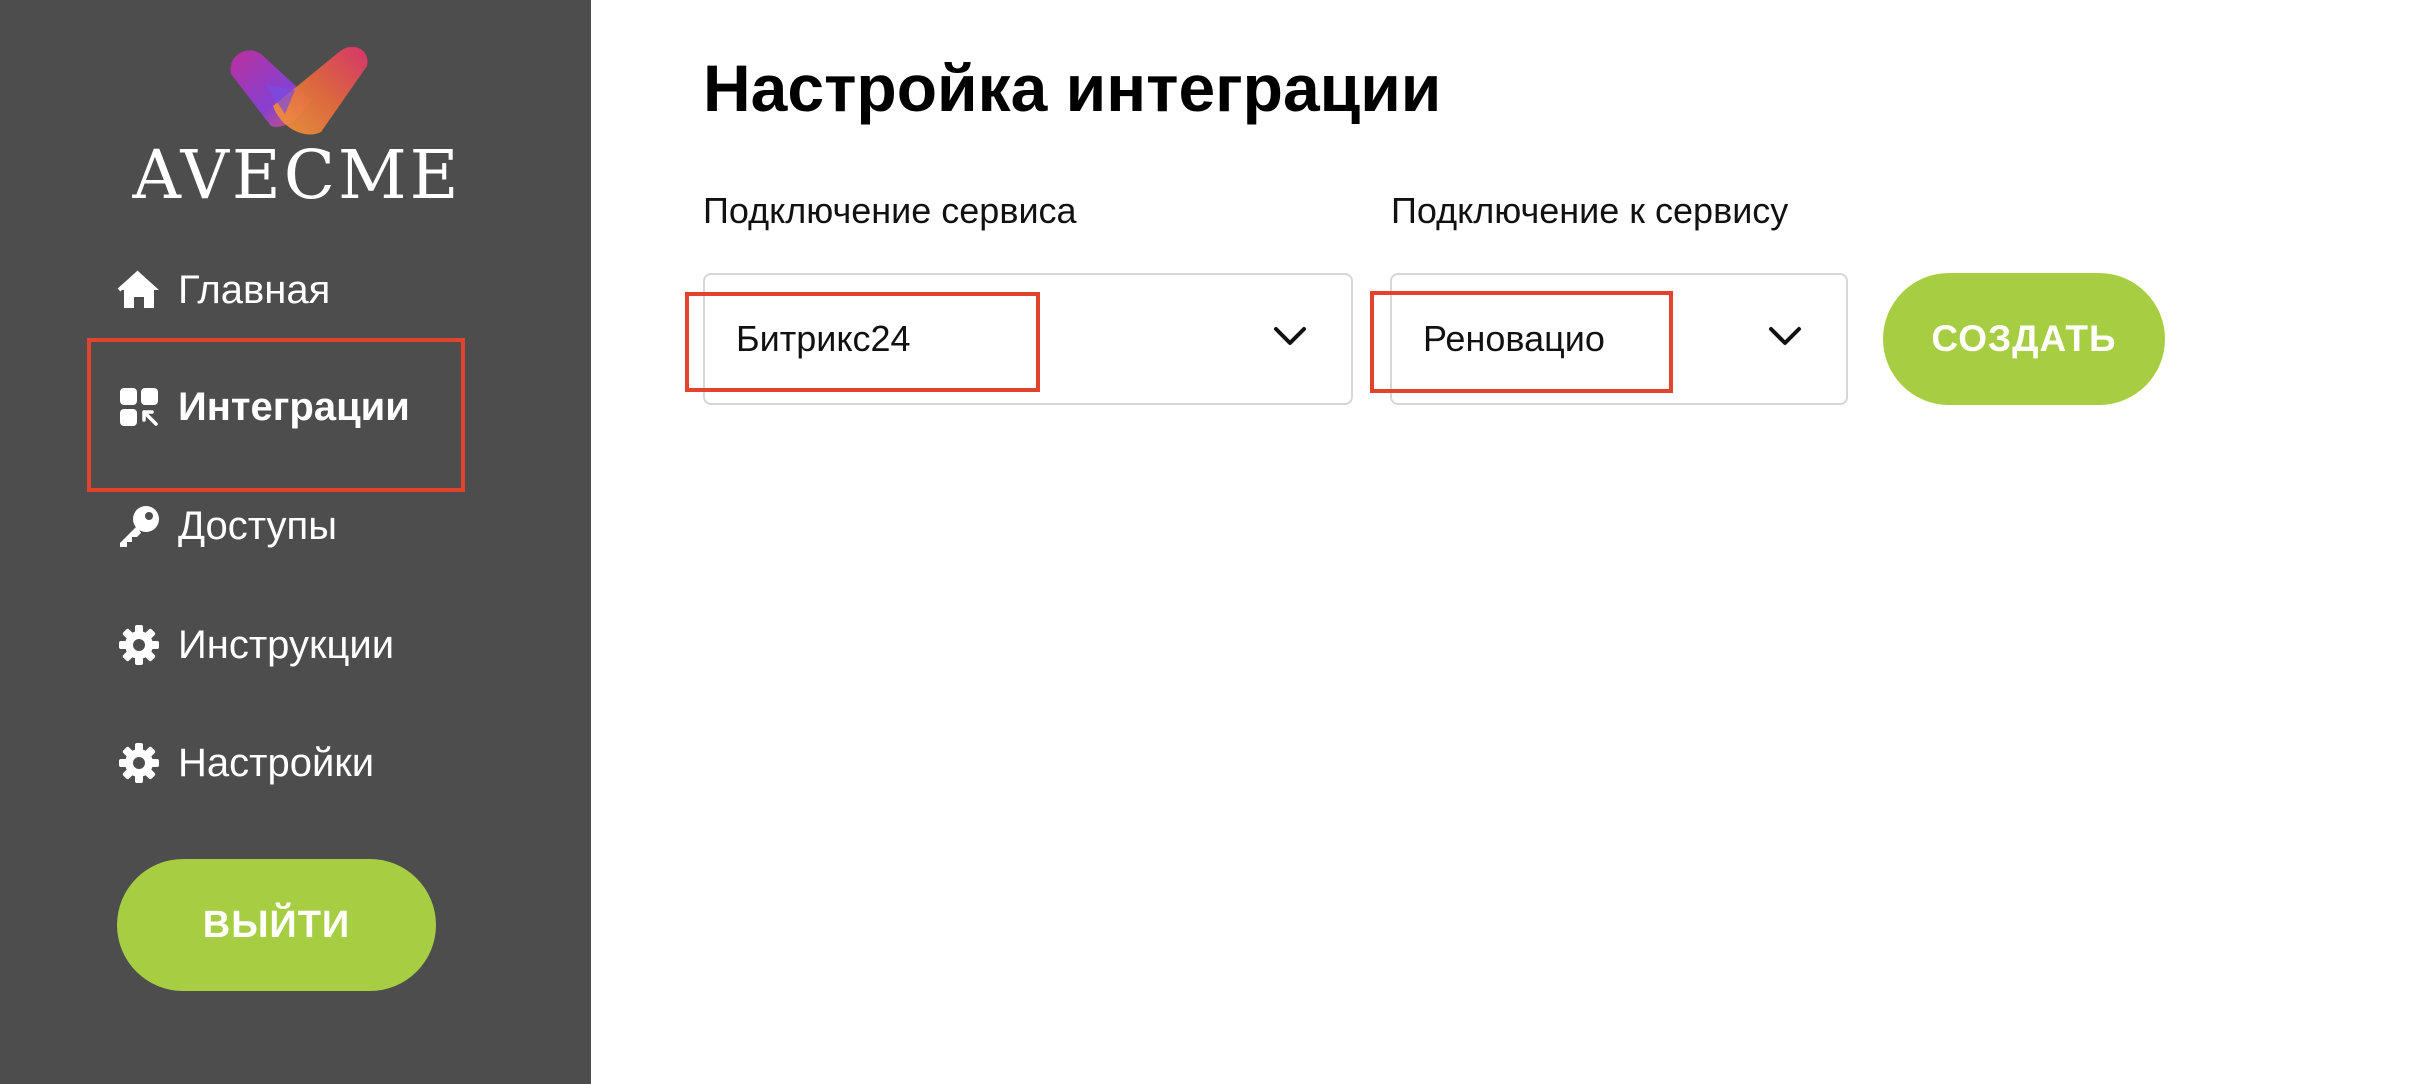  I want to click on brand-name: AVECME, so click(297, 175).